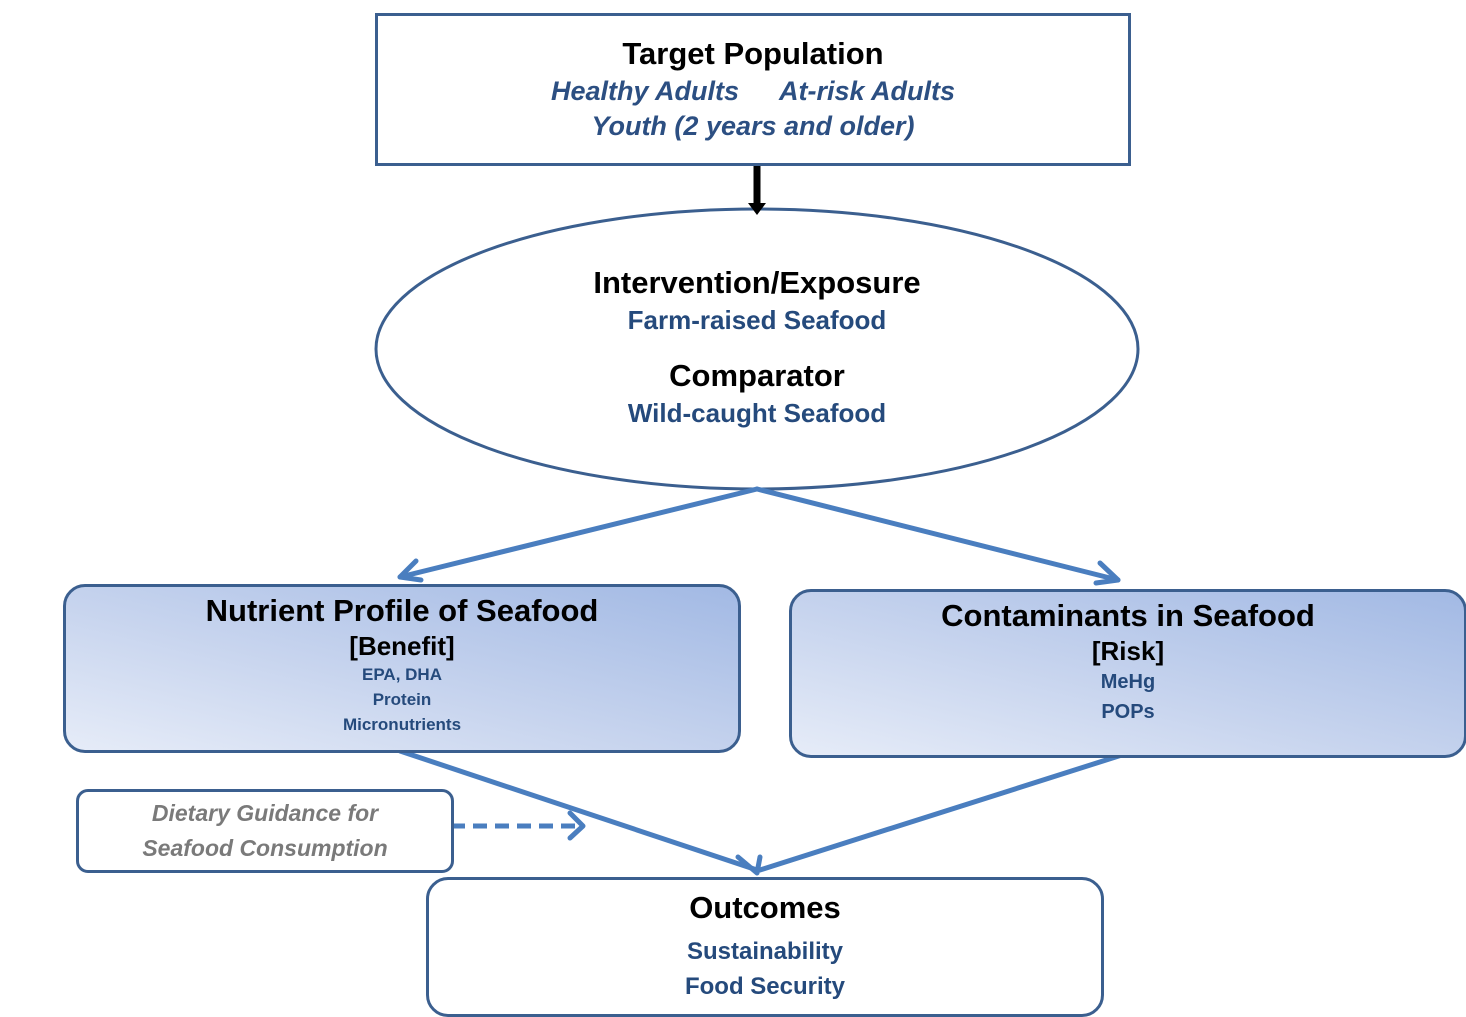  I want to click on arrow-intervention-to-contaminants, so click(937, 536).